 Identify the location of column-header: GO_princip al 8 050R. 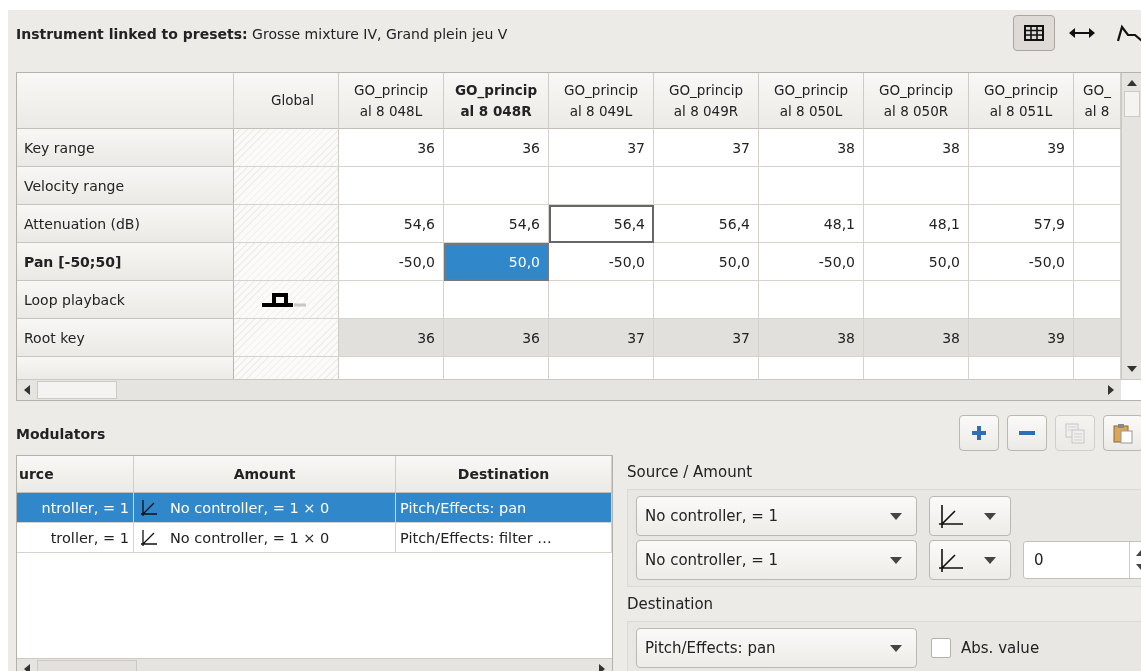
(916, 101).